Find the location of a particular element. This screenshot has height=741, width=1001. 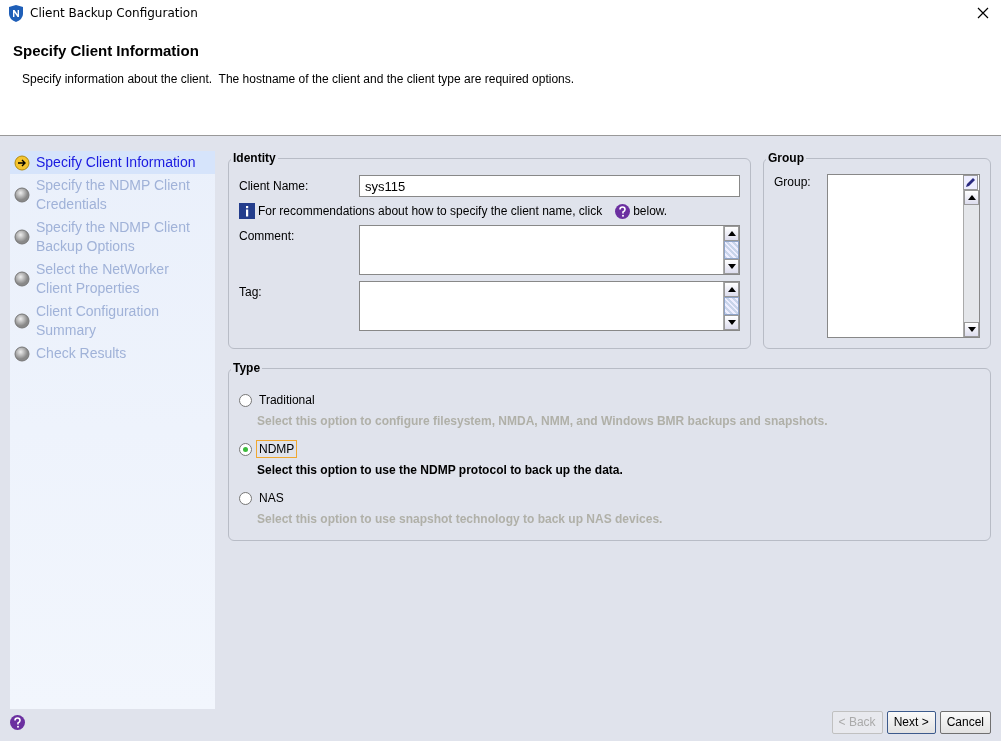

info-icon is located at coordinates (247, 211).